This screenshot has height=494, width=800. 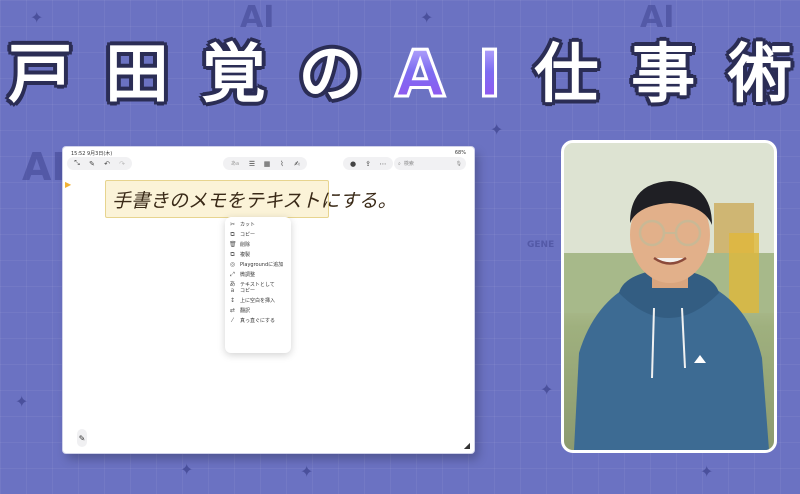 I want to click on search-icon: ⌕, so click(x=399, y=163).